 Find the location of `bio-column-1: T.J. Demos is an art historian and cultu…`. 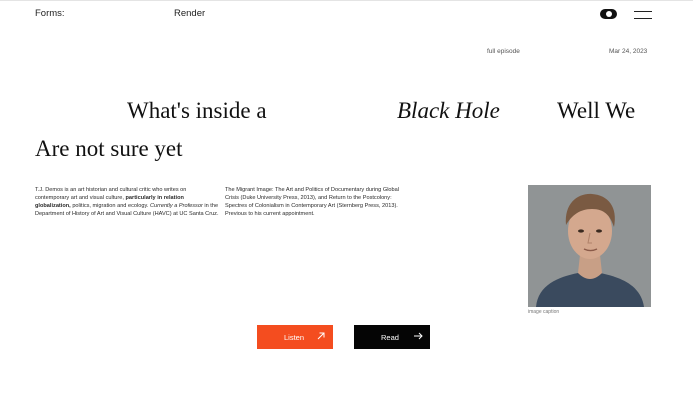

bio-column-1: T.J. Demos is an art historian and cultu… is located at coordinates (127, 202).